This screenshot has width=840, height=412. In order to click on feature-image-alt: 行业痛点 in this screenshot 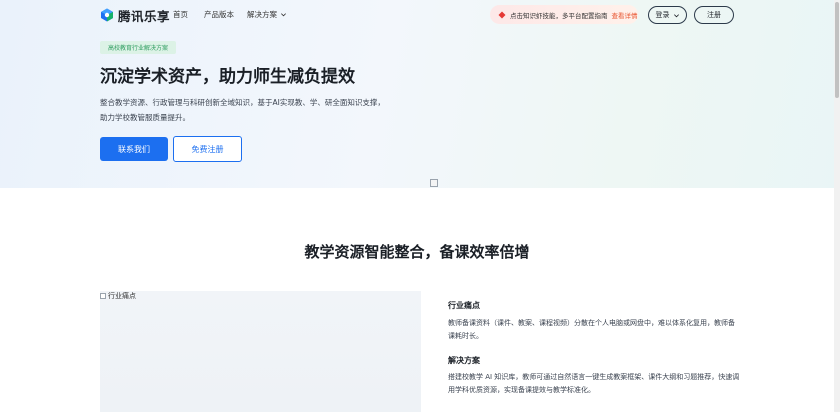, I will do `click(118, 296)`.